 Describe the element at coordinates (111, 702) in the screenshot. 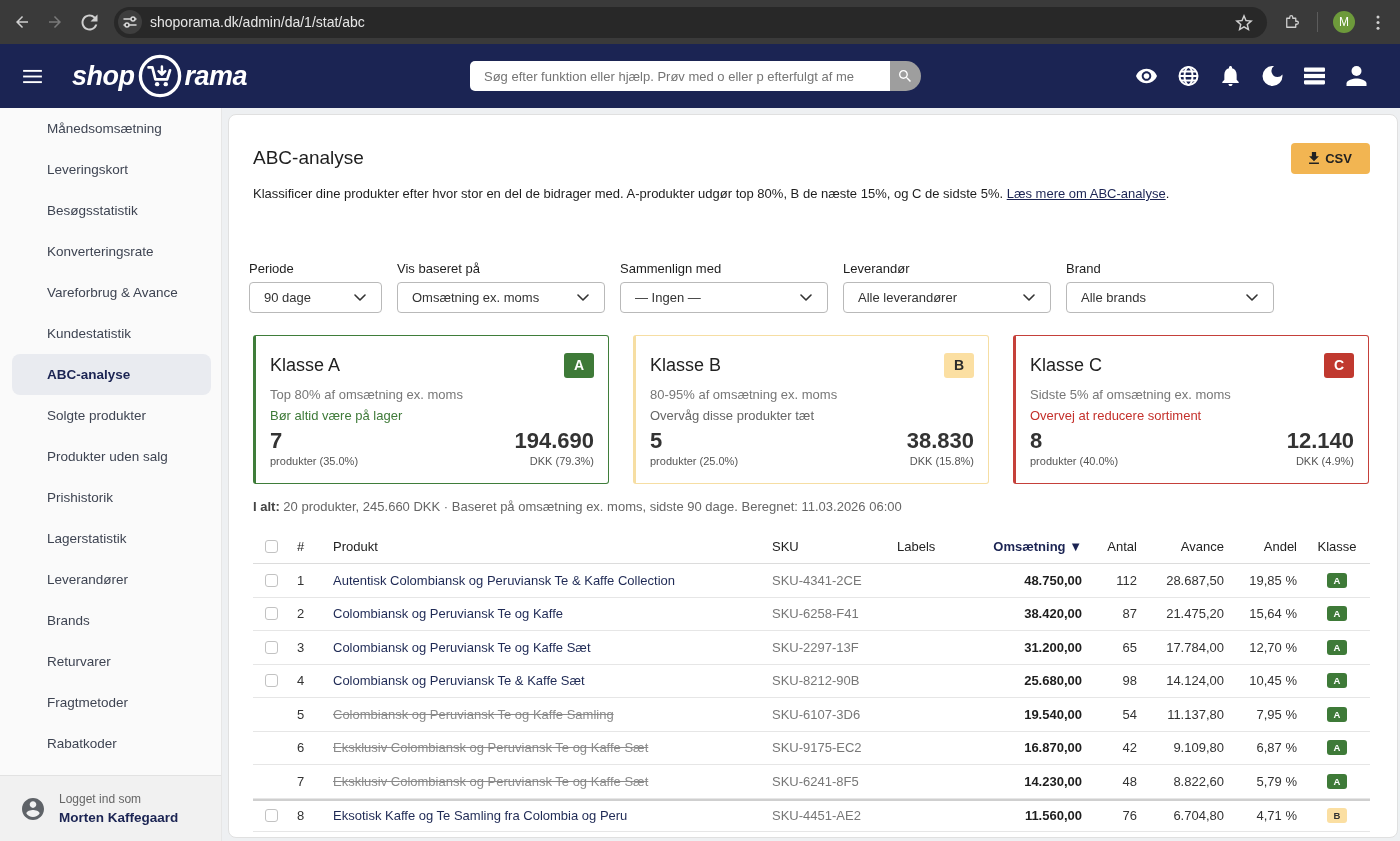

I see `sidebar-item: Fragtmetoder` at that location.